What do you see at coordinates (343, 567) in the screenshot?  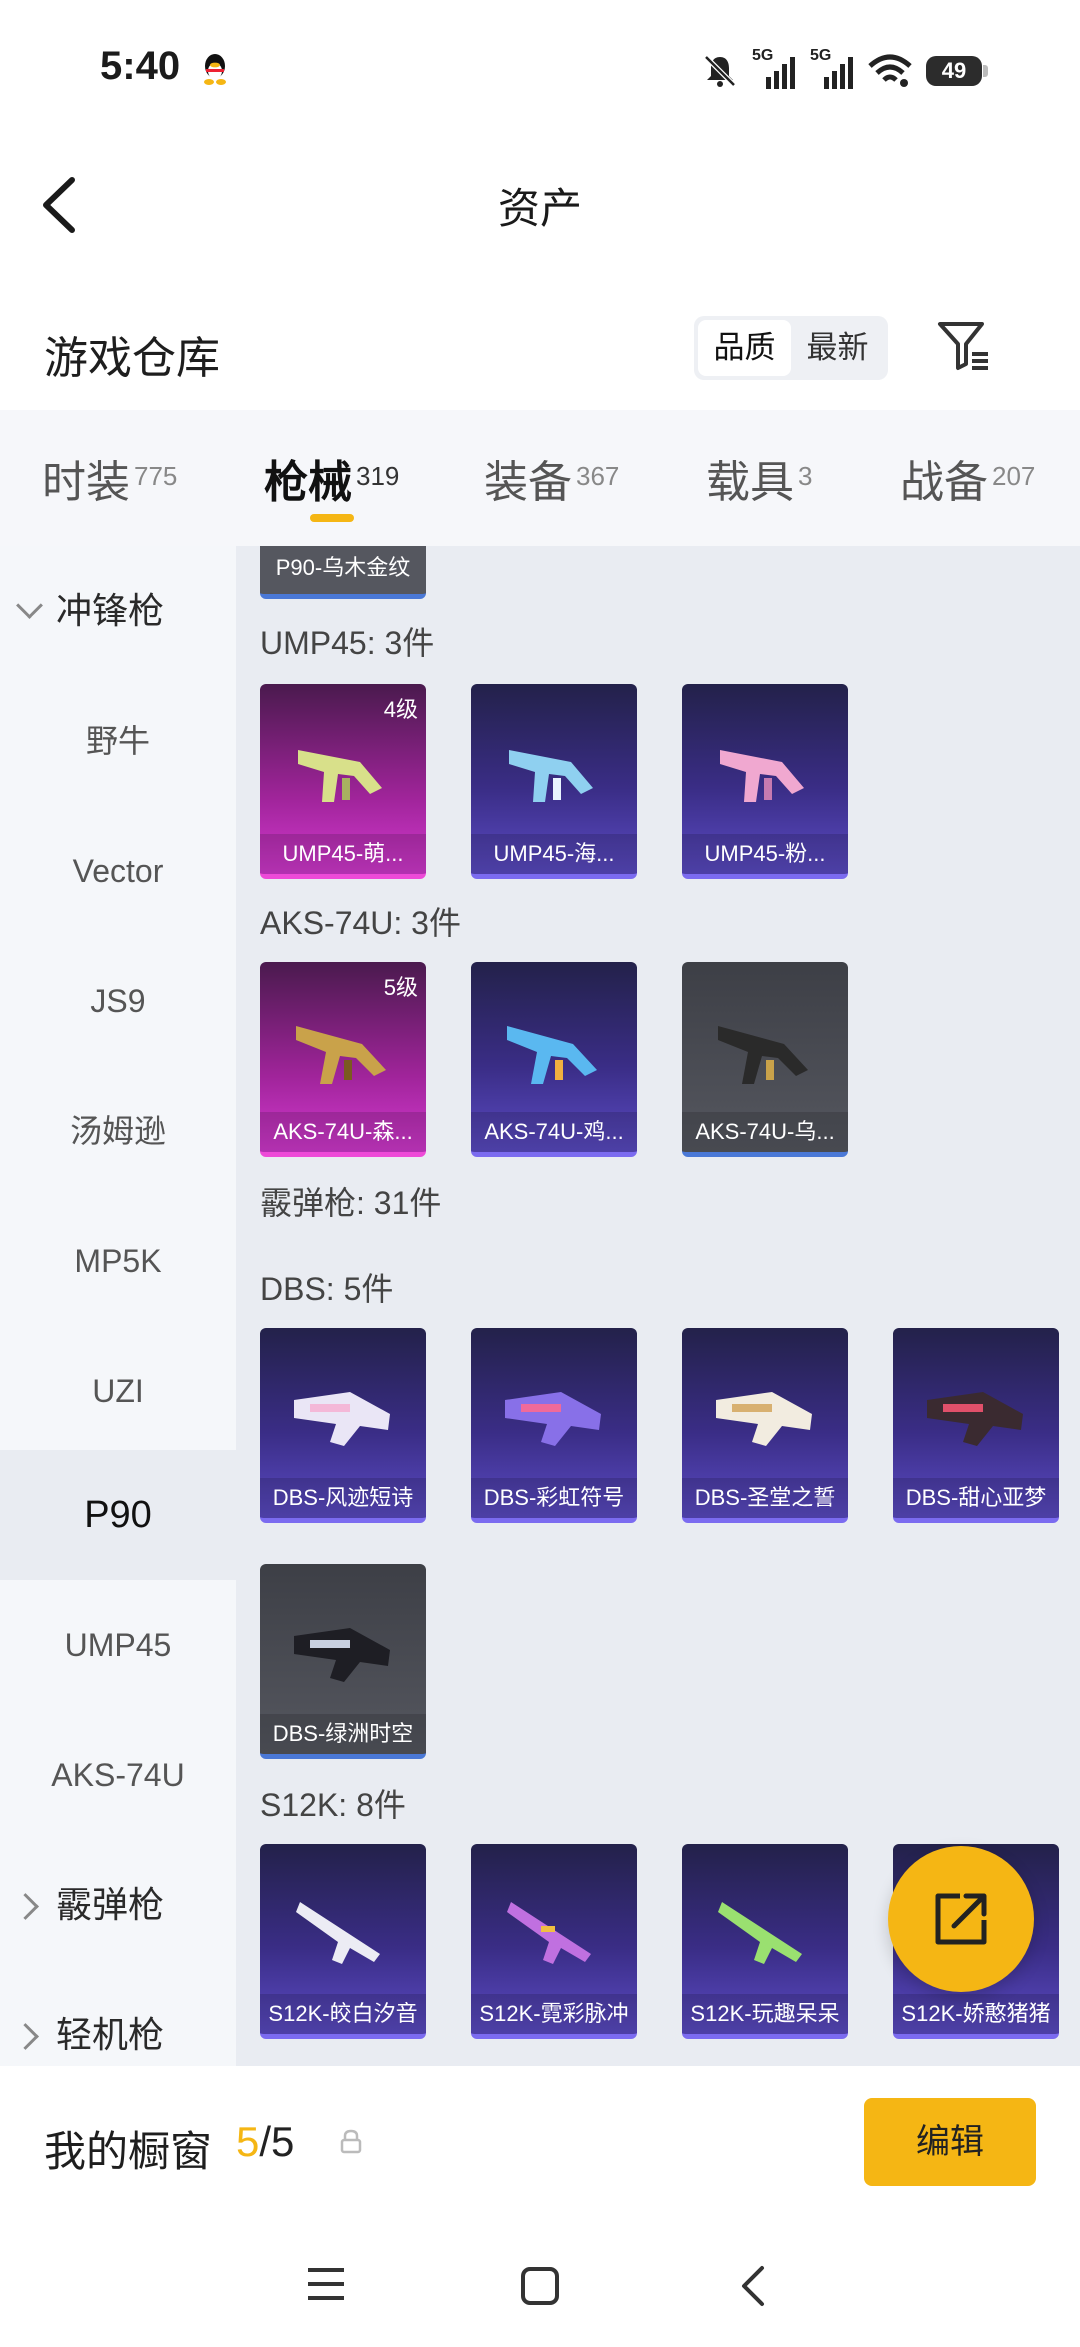 I see `card-label: P90-乌木金纹` at bounding box center [343, 567].